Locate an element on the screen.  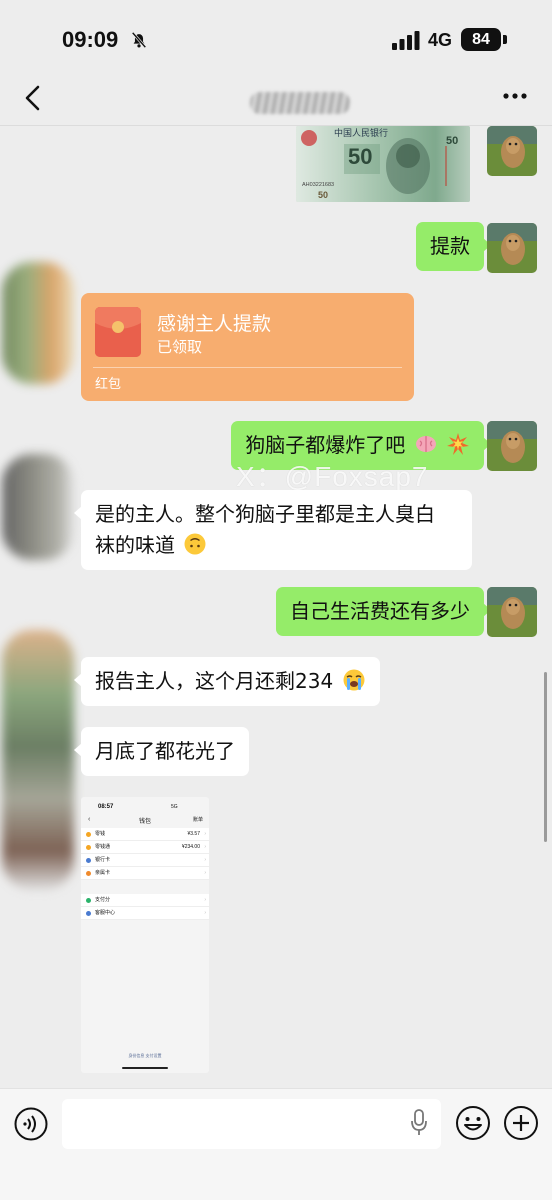
wallet-status-network: 5G is located at coordinates (174, 807).